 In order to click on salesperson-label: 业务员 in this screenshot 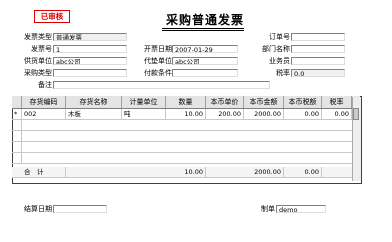, I will do `click(279, 61)`.